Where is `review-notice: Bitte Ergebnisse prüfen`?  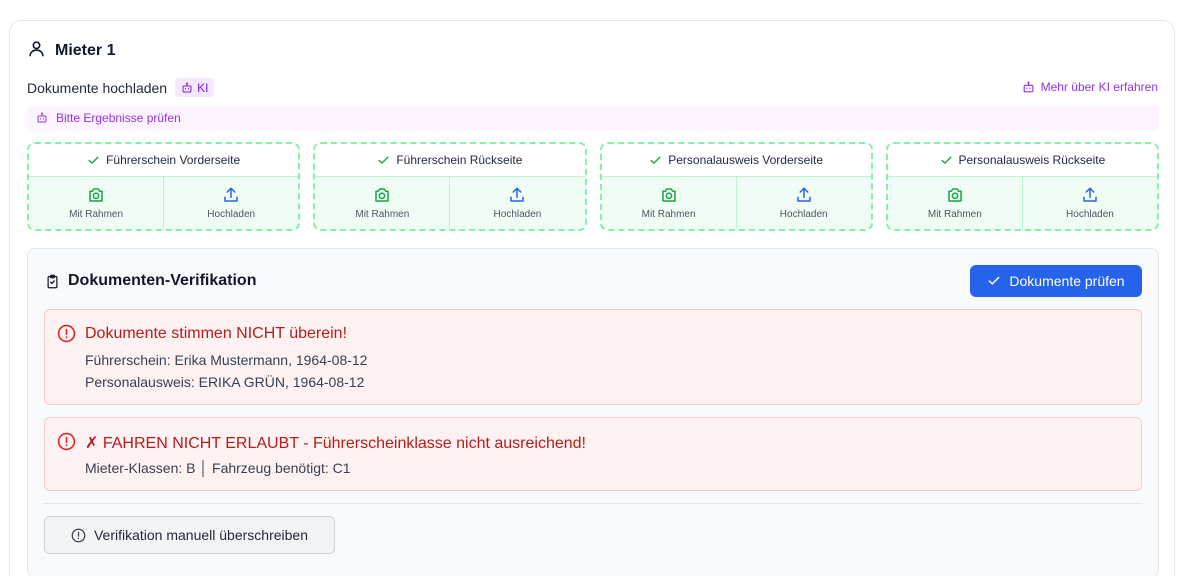 review-notice: Bitte Ergebnisse prüfen is located at coordinates (593, 118).